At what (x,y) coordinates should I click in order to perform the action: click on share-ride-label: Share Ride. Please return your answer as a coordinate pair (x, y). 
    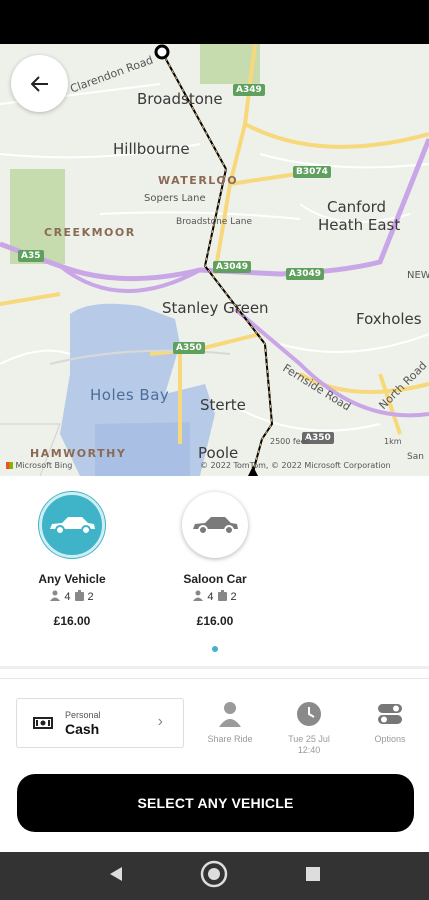
    Looking at the image, I should click on (230, 739).